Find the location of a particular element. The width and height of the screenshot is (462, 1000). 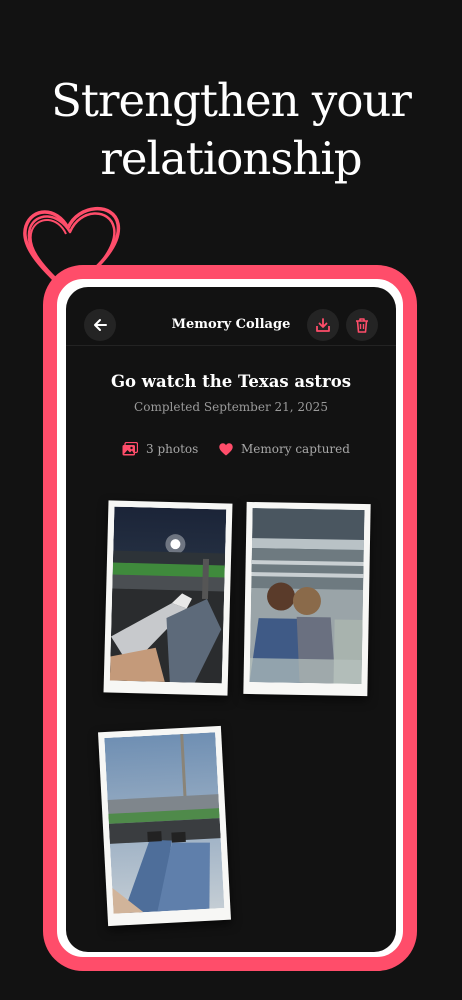

heart-icon is located at coordinates (226, 448).